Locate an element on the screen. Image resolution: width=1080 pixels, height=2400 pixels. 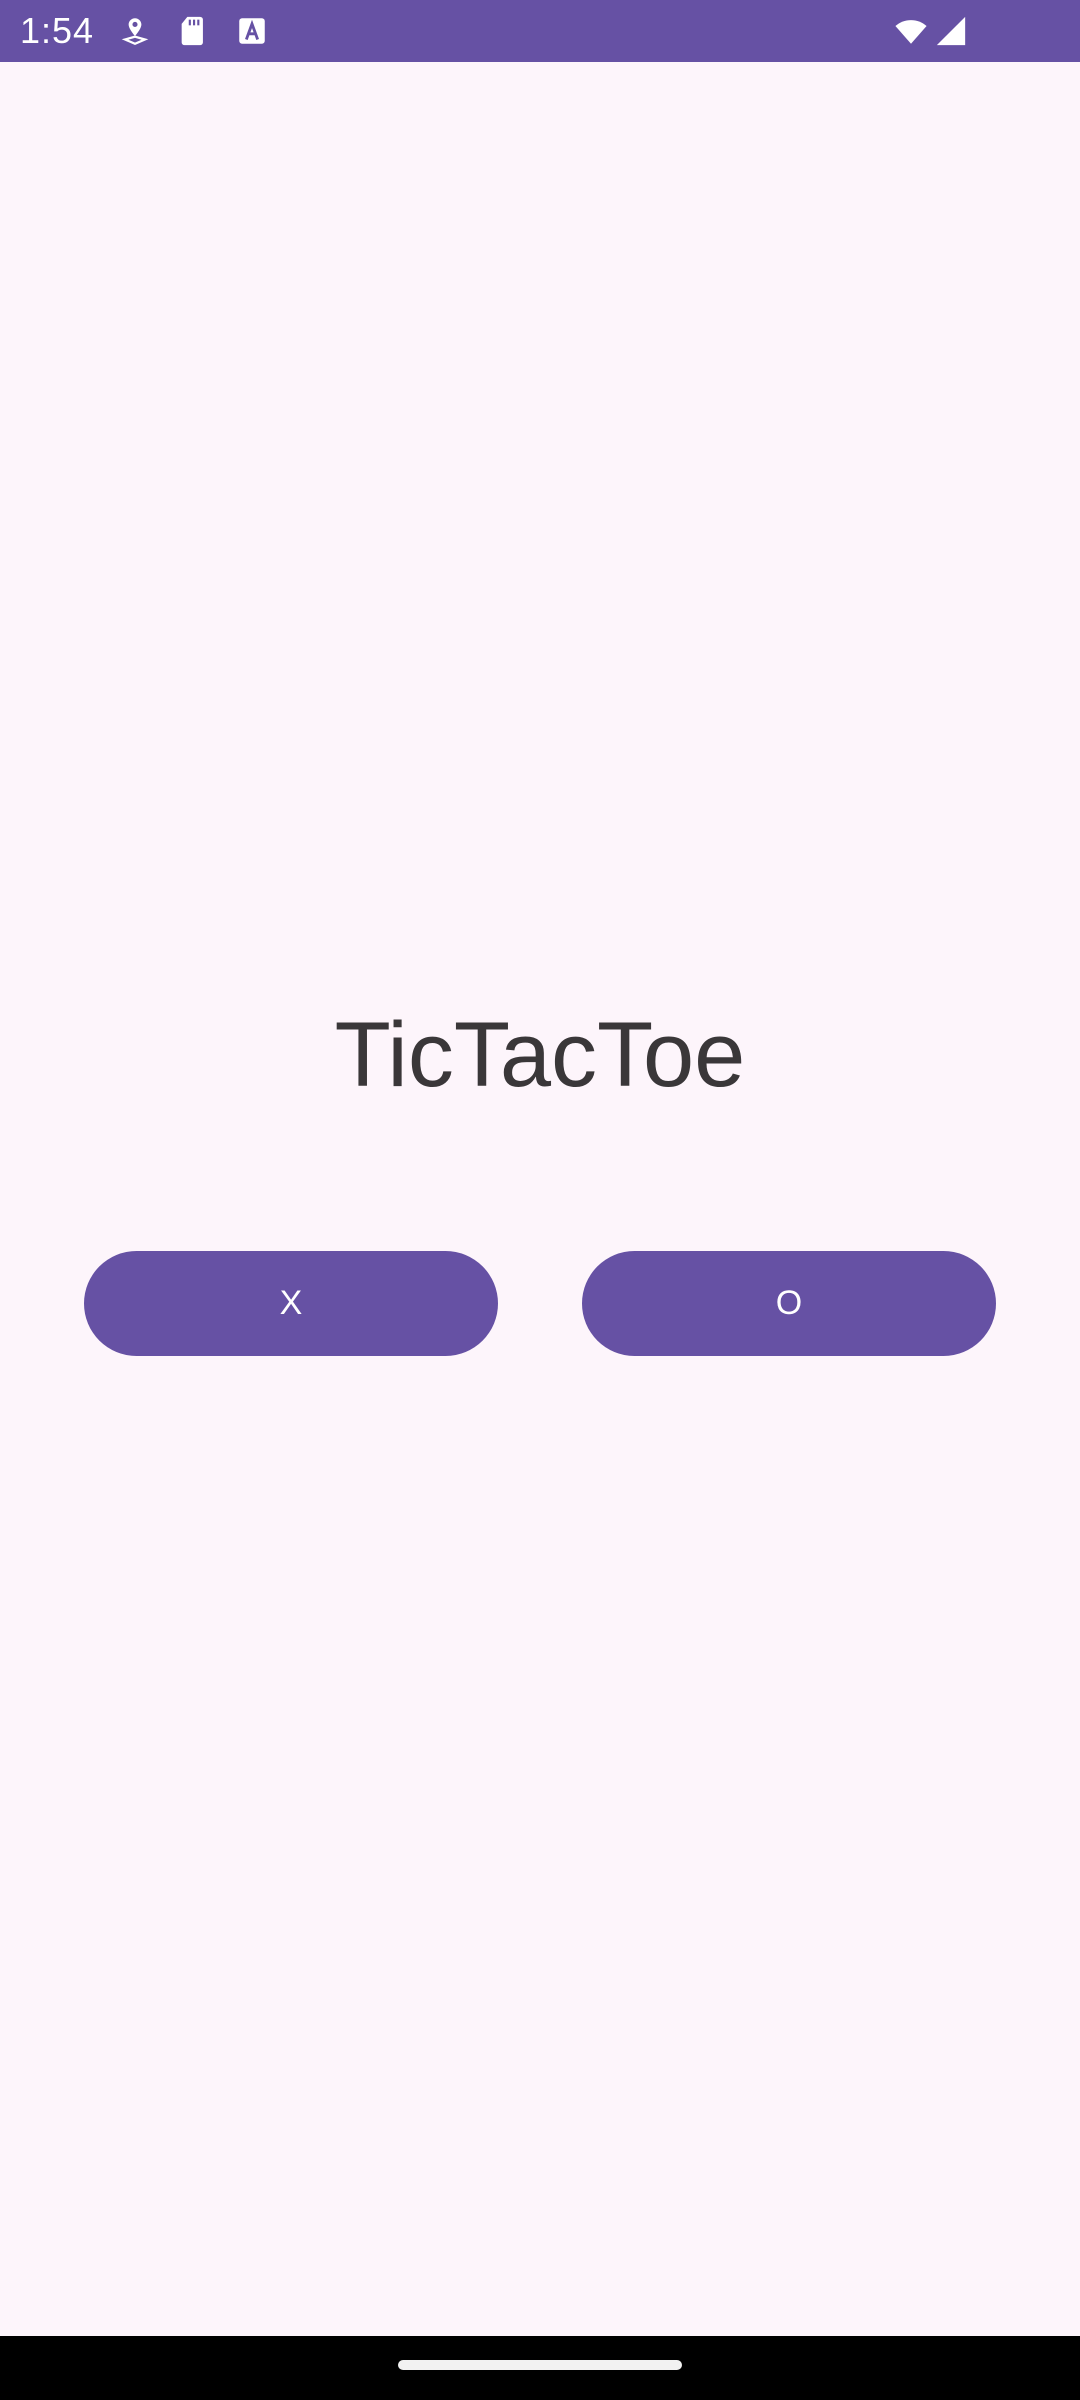
gesture-handle is located at coordinates (540, 2365).